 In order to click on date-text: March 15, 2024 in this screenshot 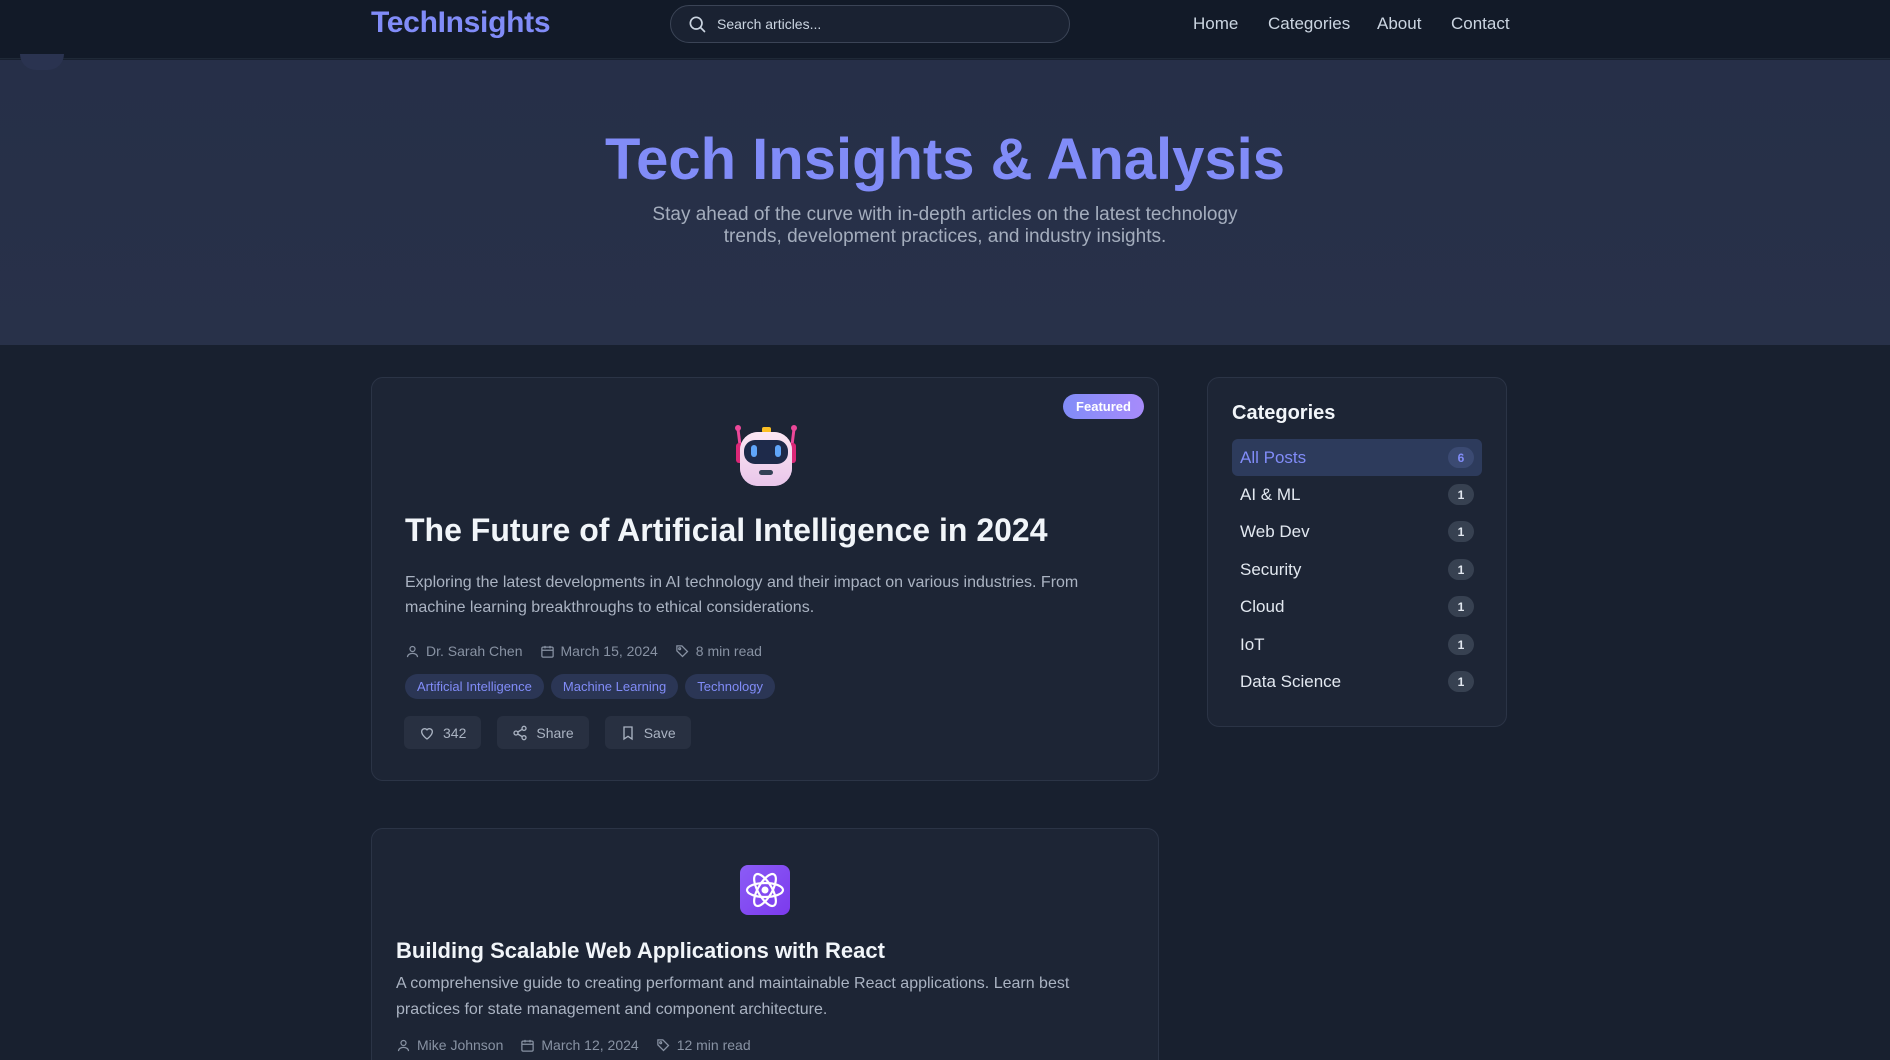, I will do `click(609, 651)`.